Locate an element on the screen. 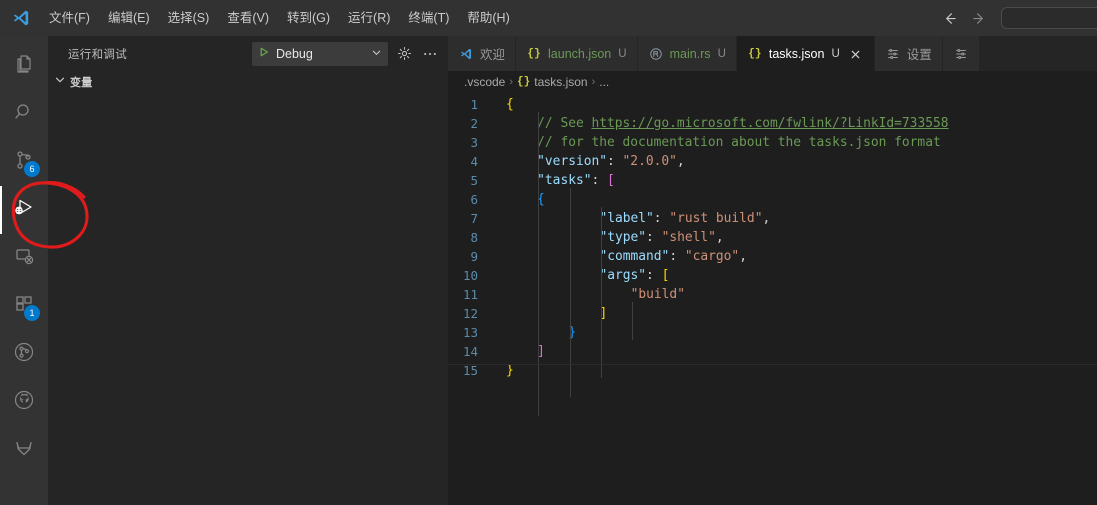  command-center-input is located at coordinates (1049, 18).